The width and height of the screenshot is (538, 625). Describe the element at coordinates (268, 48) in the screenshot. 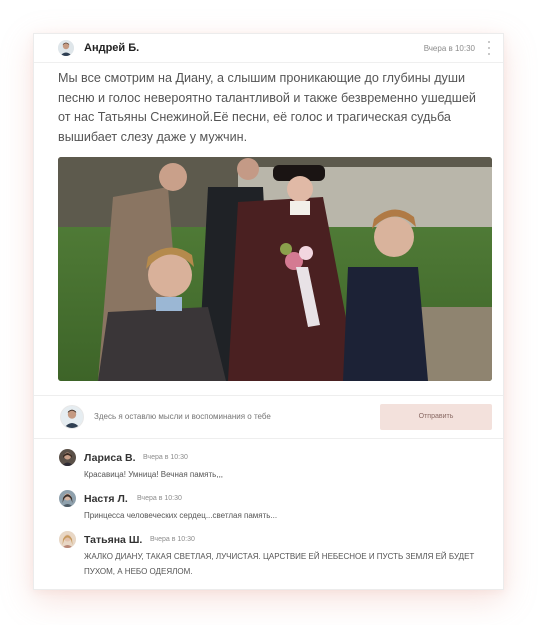

I see `post-header: Андрей Б. Вчера в 10:30` at that location.